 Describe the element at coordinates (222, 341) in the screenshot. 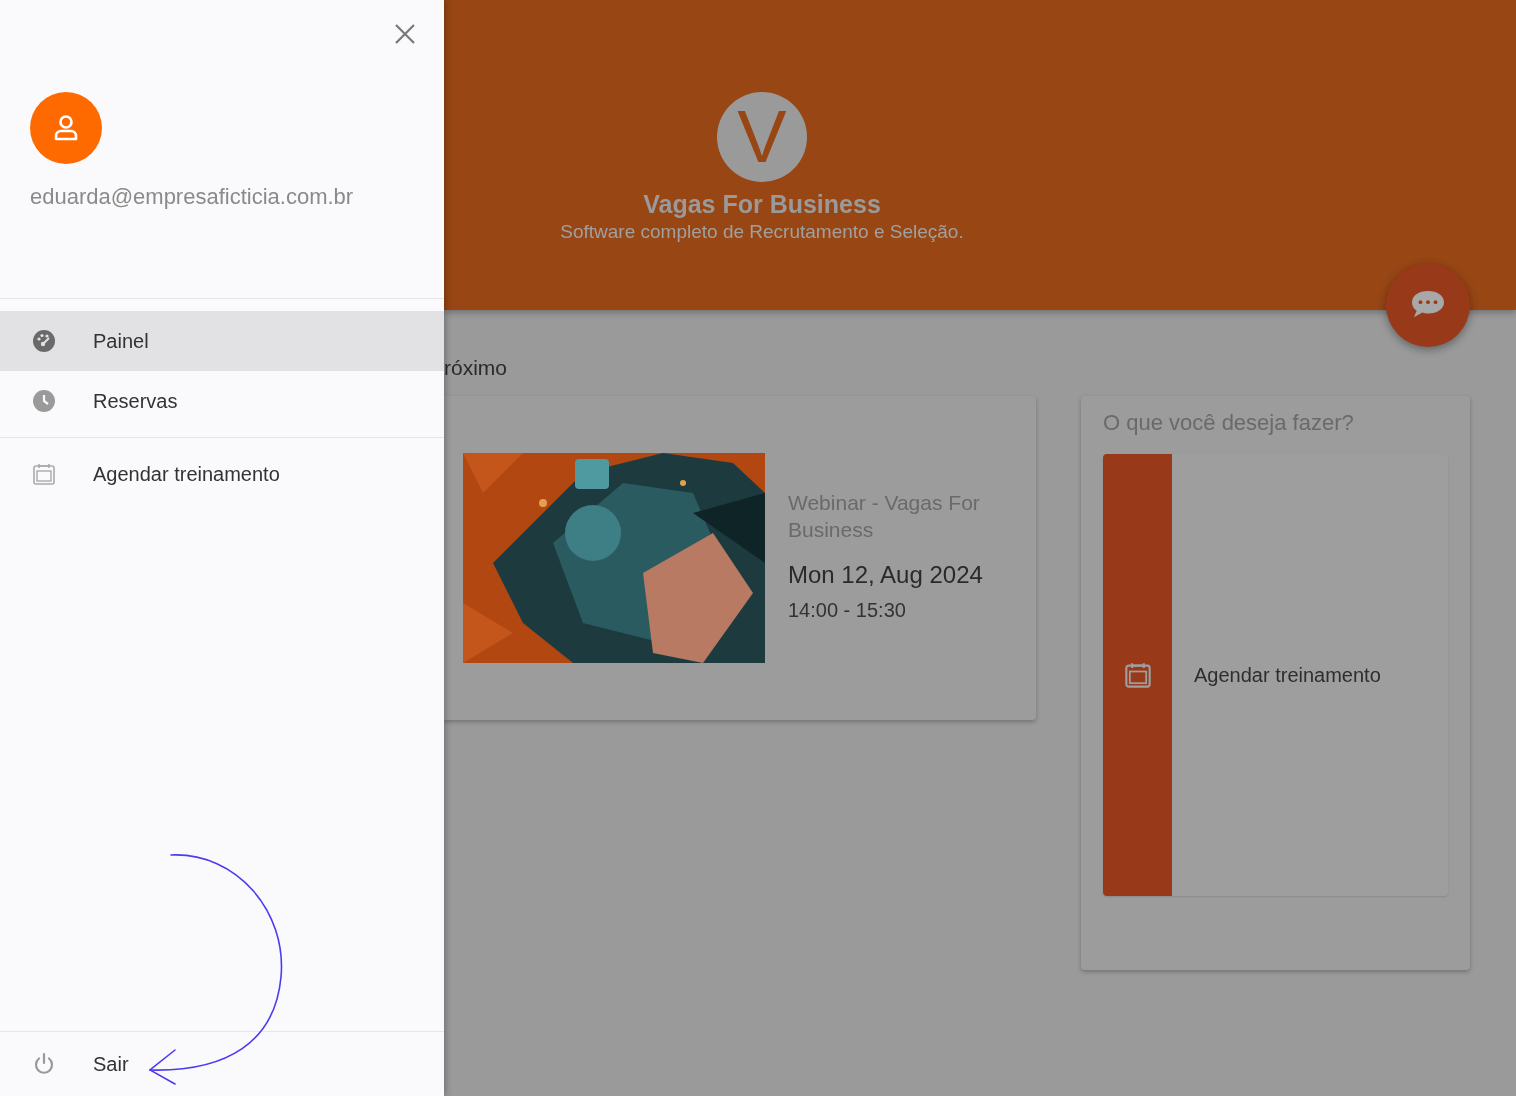

I see `menu-item: Painel` at that location.